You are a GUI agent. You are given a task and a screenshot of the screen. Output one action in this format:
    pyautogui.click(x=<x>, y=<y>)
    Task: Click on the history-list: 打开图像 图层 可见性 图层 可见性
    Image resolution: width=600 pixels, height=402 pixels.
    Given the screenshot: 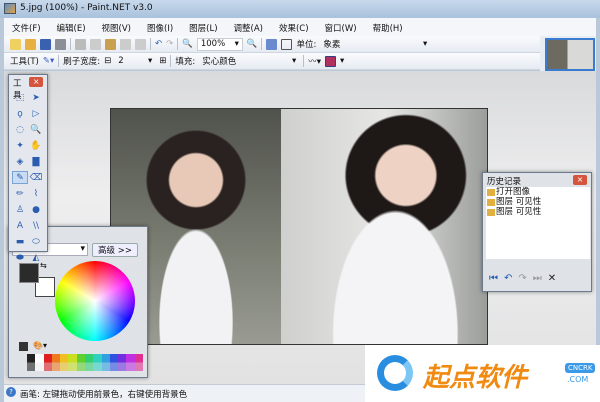 What is the action you would take?
    pyautogui.click(x=538, y=223)
    